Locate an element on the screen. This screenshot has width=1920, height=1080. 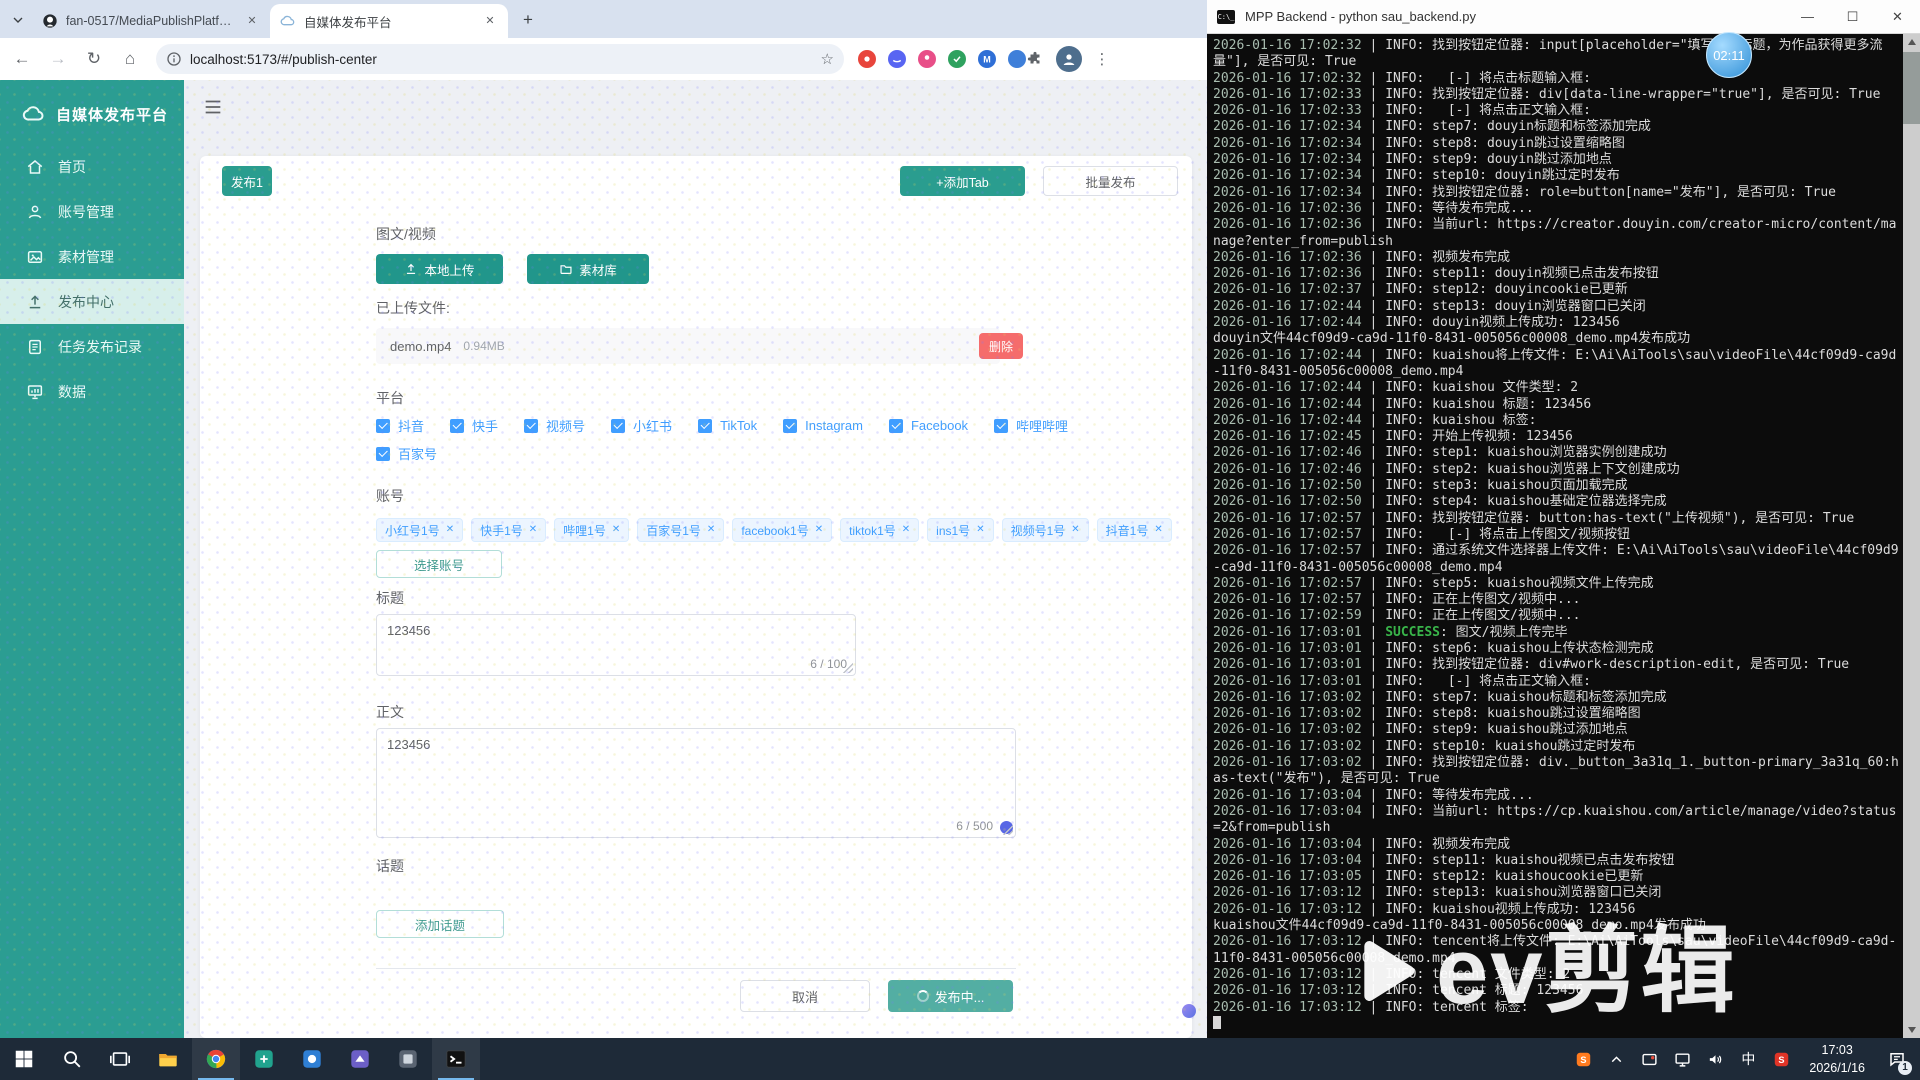
close-icon: ✕ is located at coordinates (1897, 16).